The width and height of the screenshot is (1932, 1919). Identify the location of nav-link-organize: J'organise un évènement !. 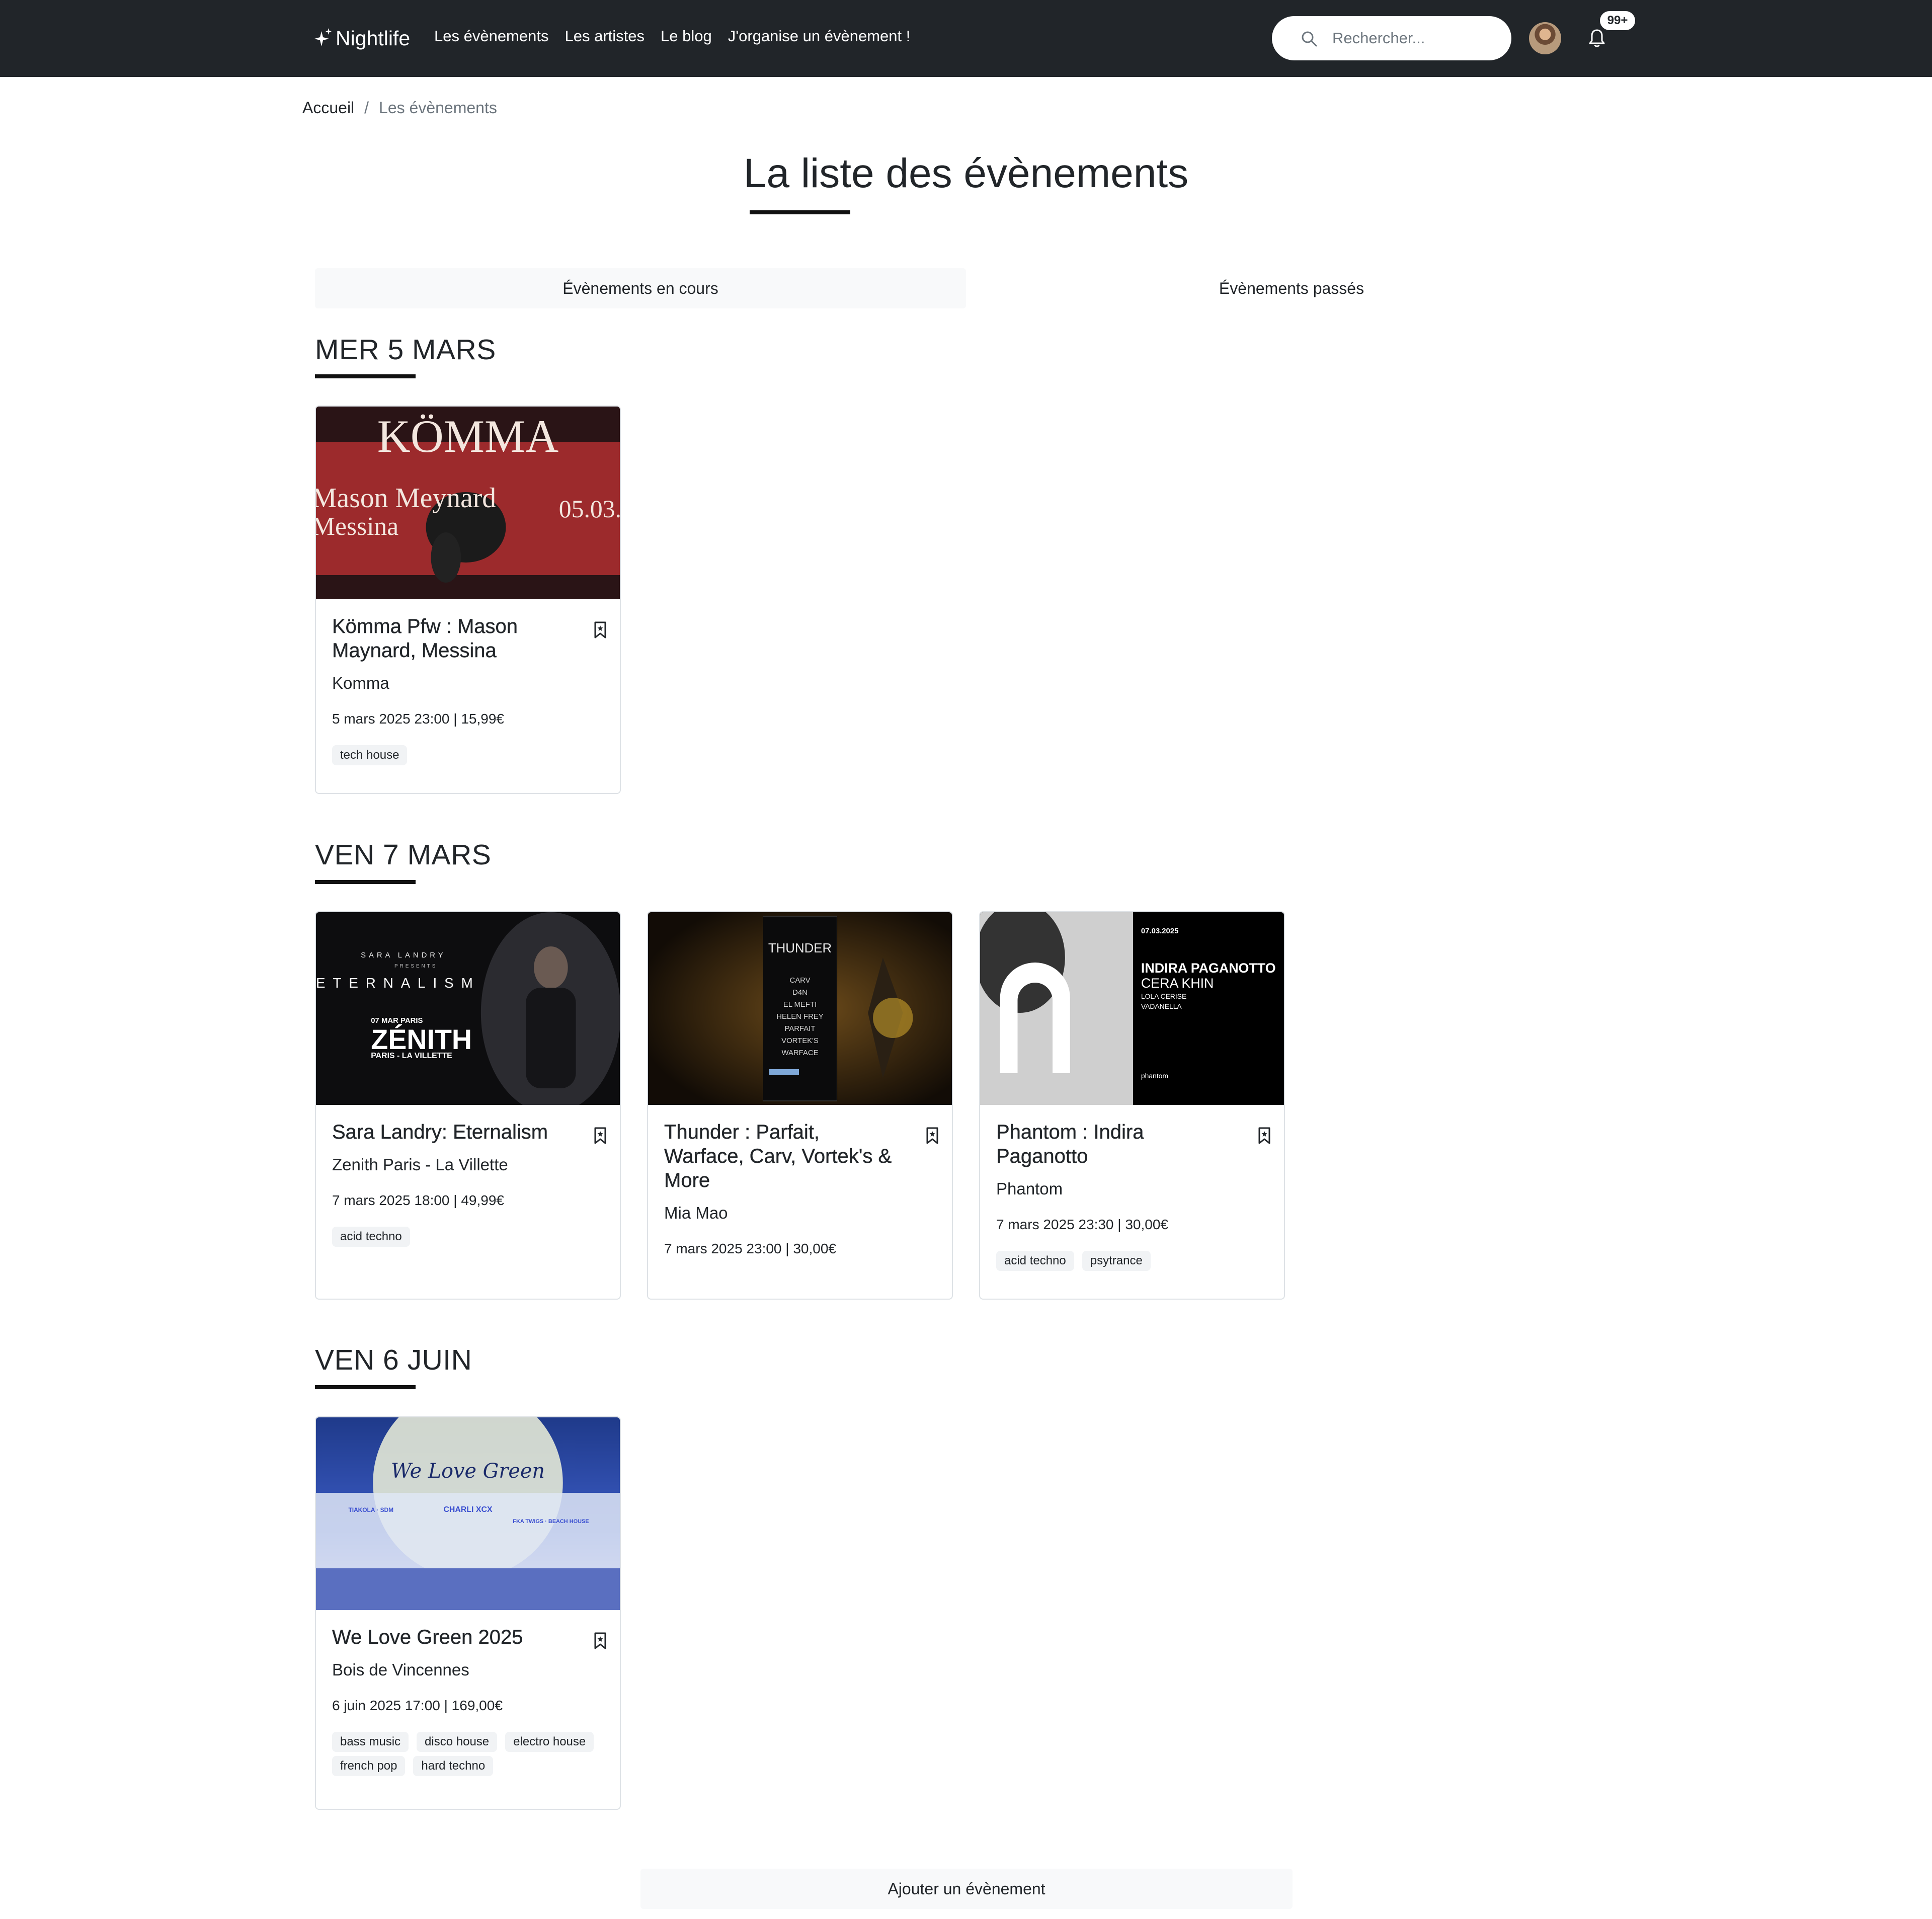
(820, 36).